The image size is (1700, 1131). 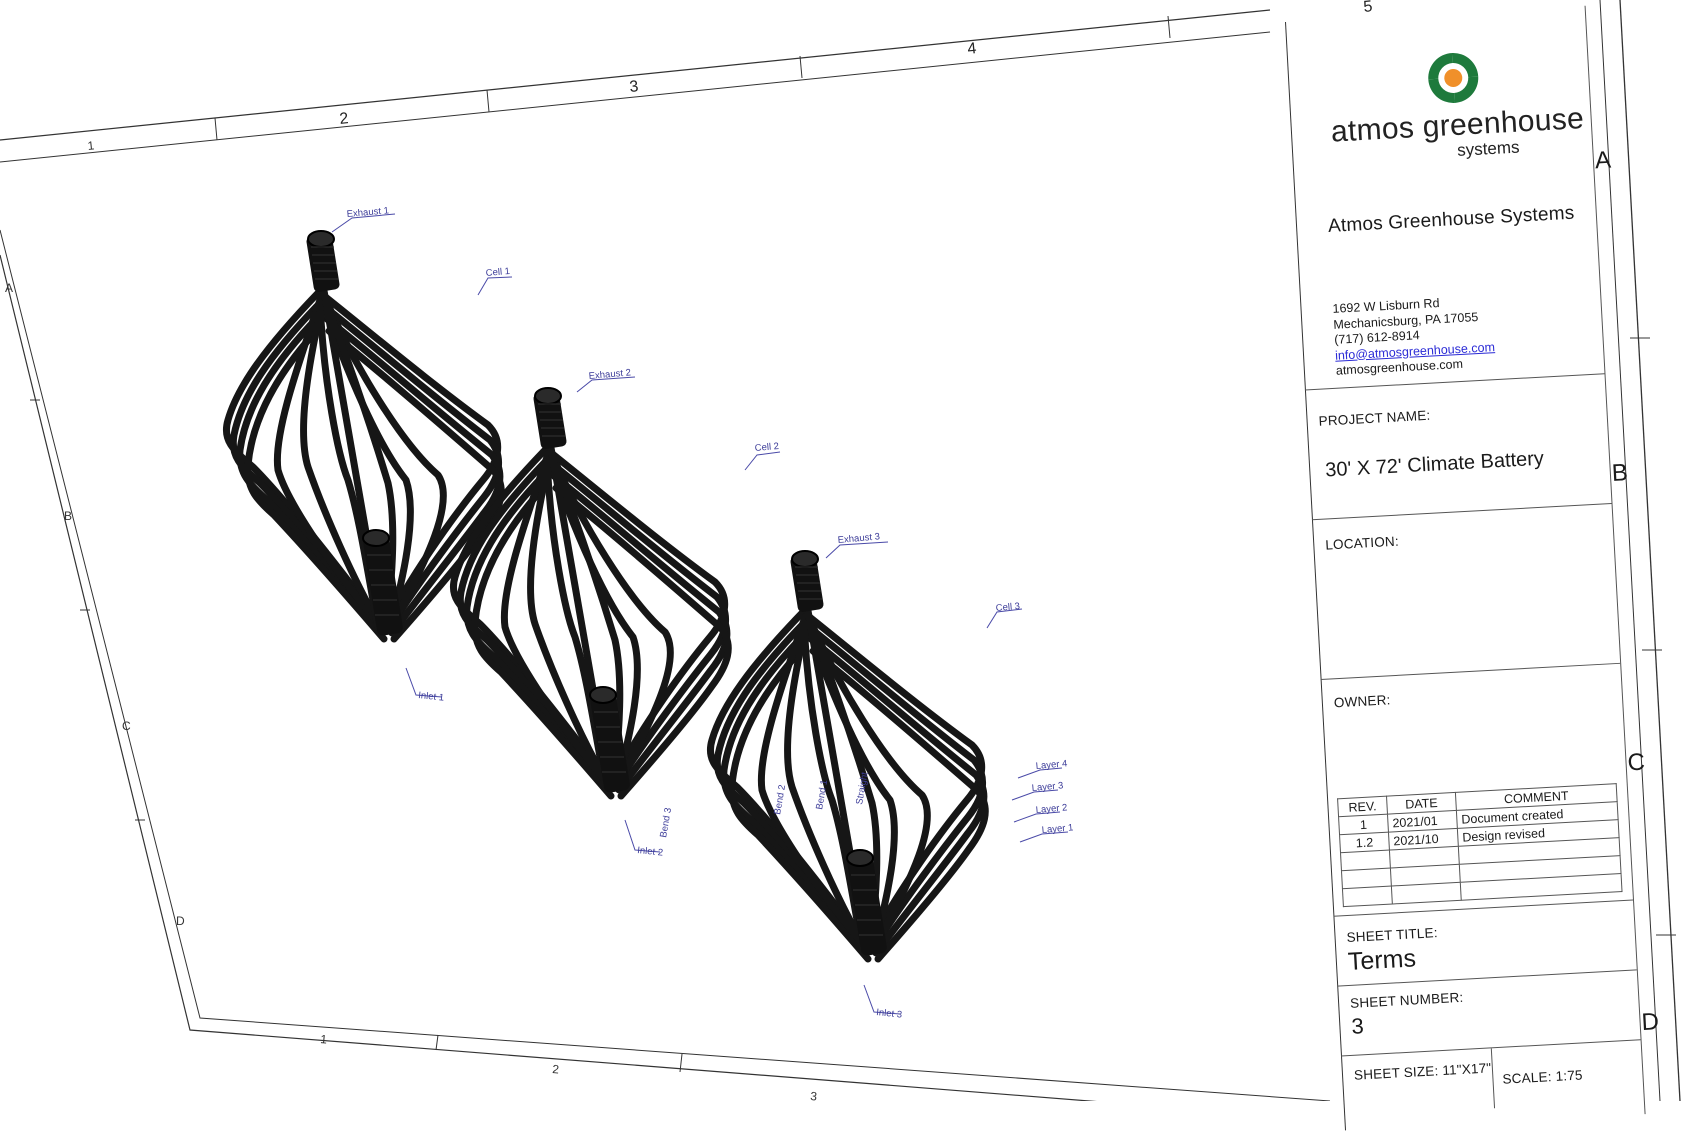 What do you see at coordinates (1382, 960) in the screenshot?
I see `sheet-title: Terms` at bounding box center [1382, 960].